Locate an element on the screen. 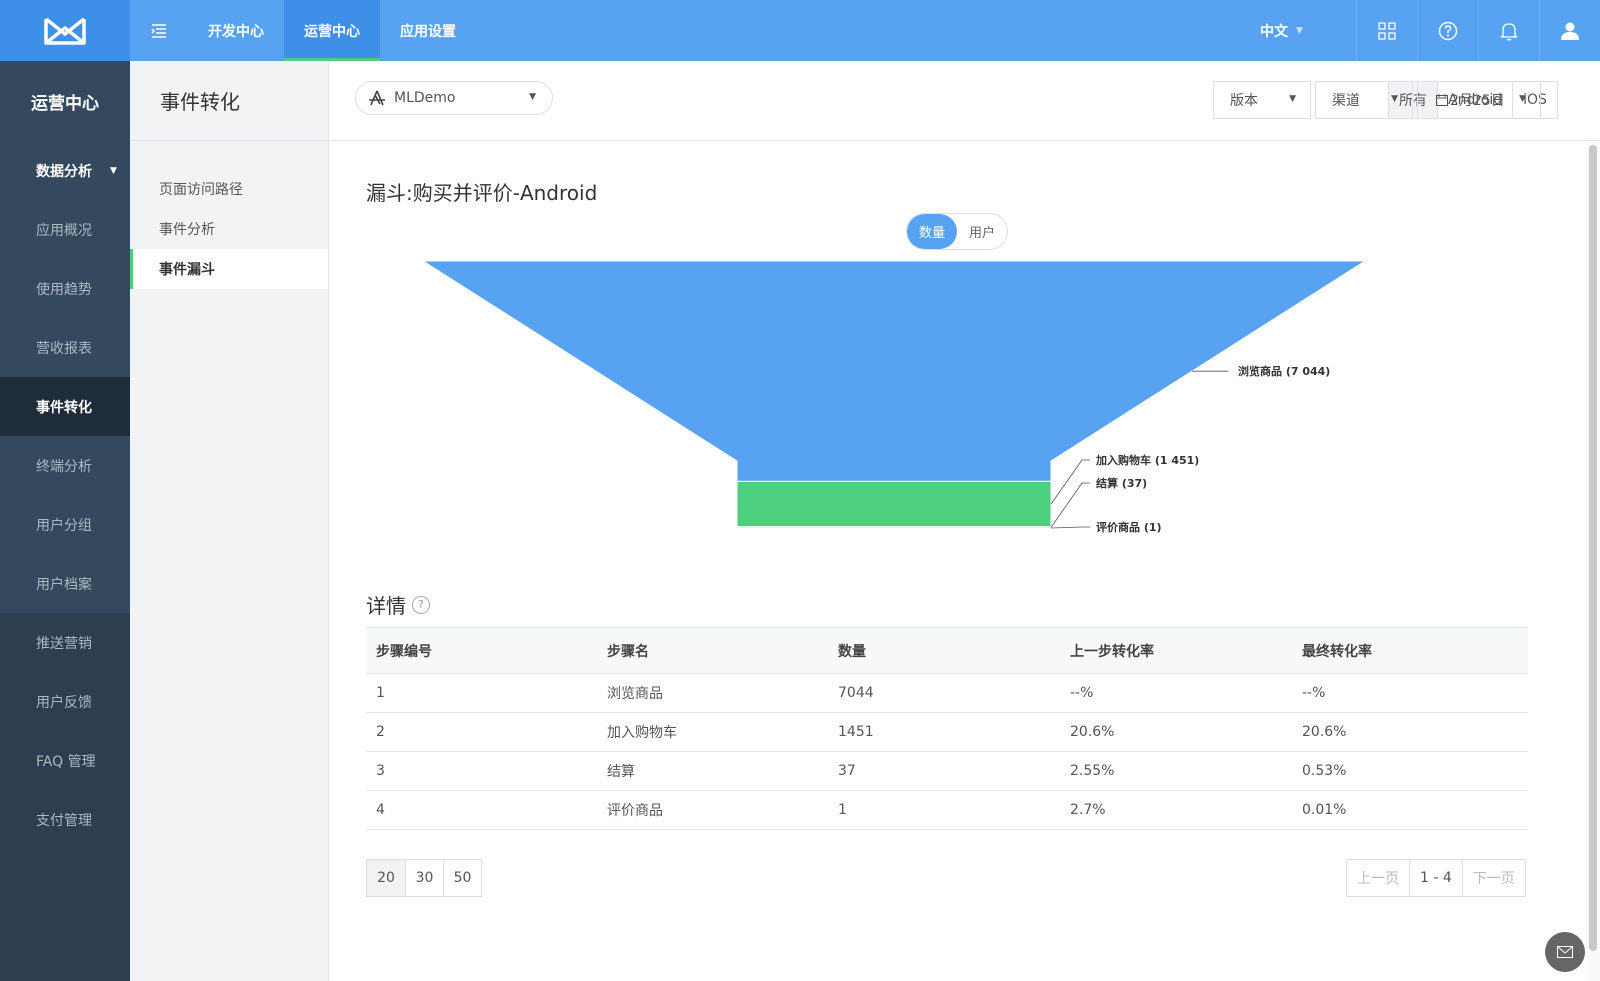 This screenshot has height=981, width=1600. table-row: 3 结算 37 2.55% 0.53% is located at coordinates (947, 771).